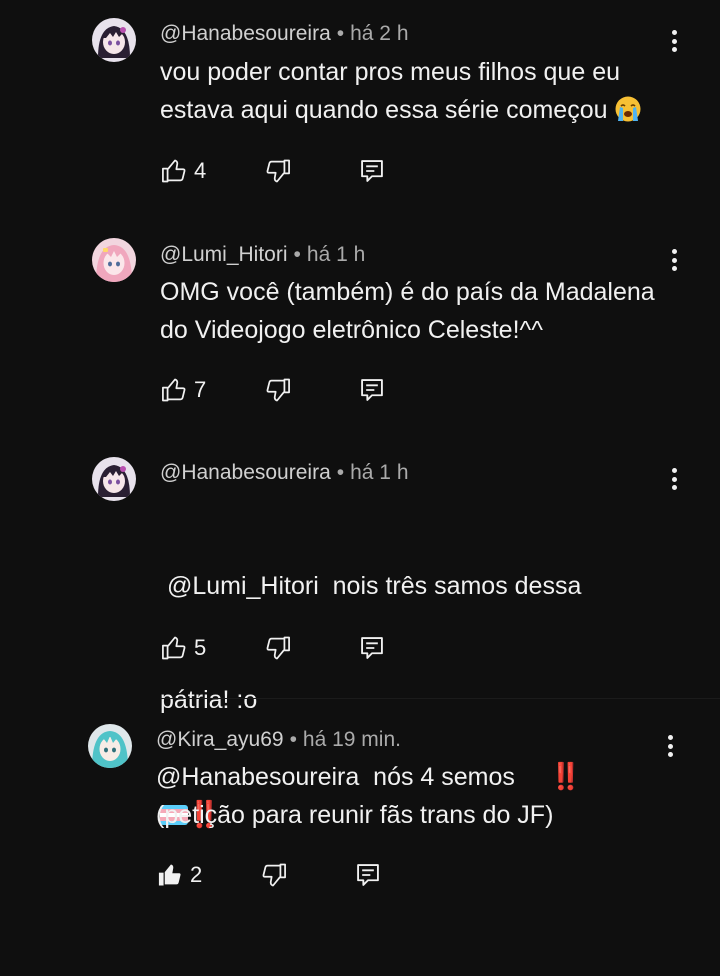  Describe the element at coordinates (628, 109) in the screenshot. I see `loudly-crying-face-icon` at that location.